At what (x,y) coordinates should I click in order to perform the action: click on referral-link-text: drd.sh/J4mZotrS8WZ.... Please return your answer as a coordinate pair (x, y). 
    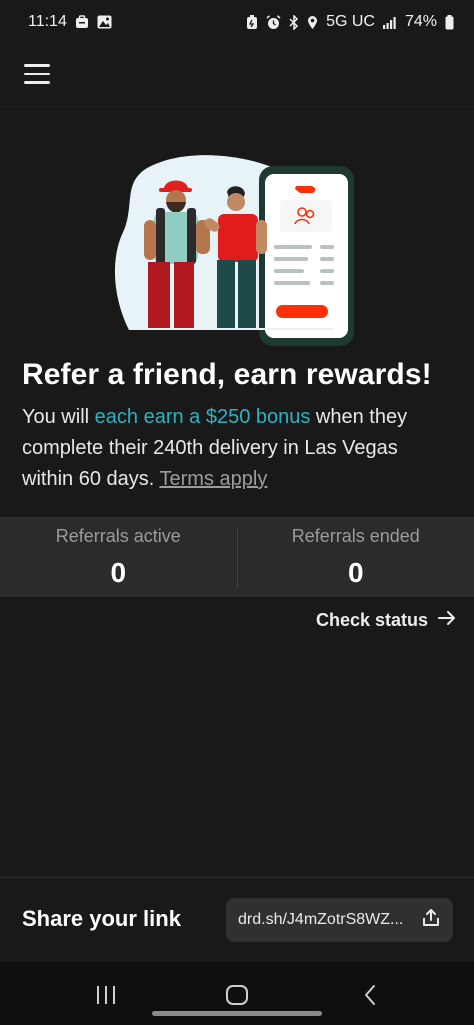
    Looking at the image, I should click on (321, 919).